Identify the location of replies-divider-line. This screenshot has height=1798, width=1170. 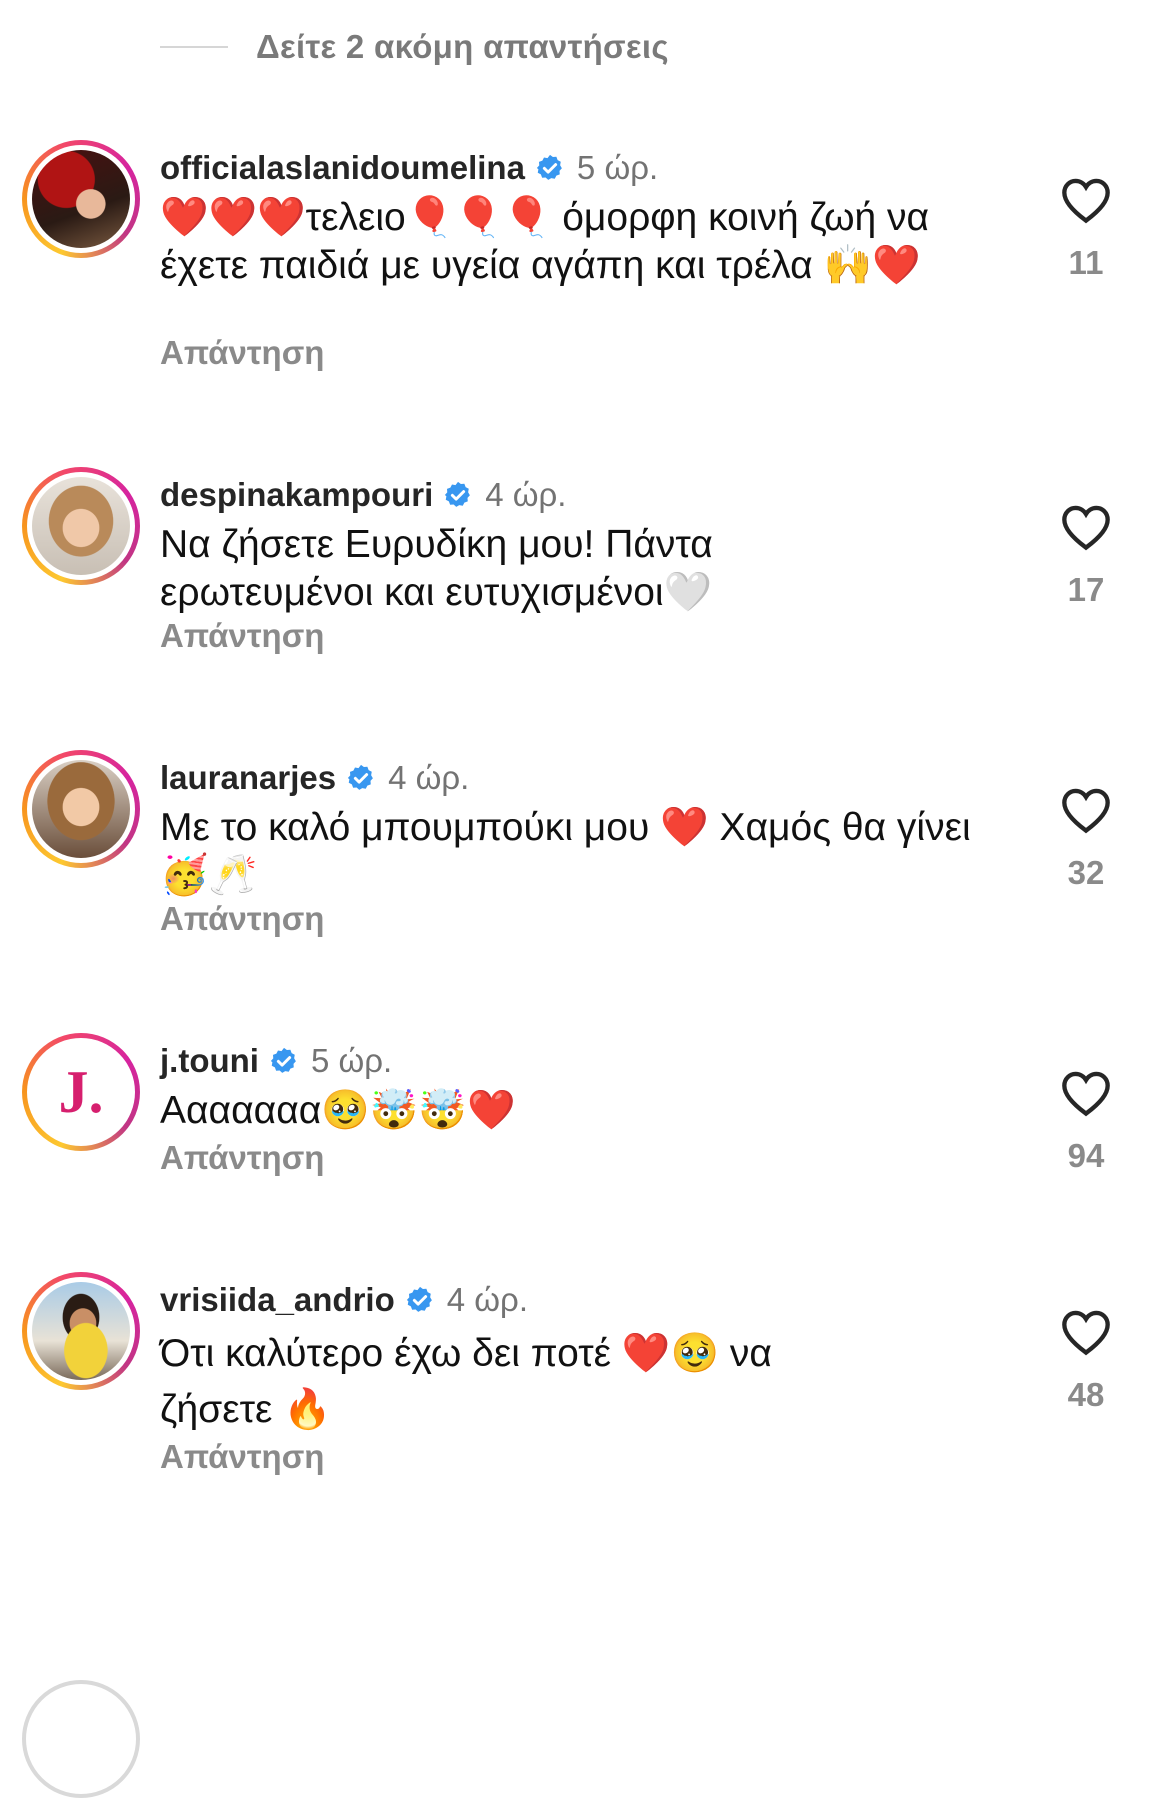
(194, 47).